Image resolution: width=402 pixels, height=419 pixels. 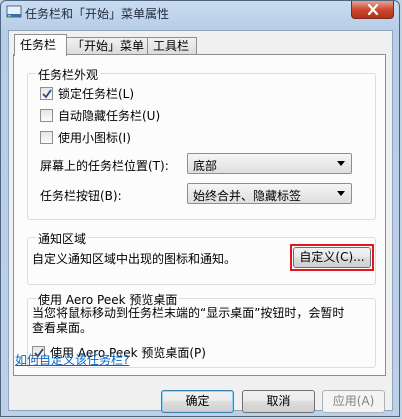 What do you see at coordinates (269, 163) in the screenshot?
I see `taskbar-location-select: 底部` at bounding box center [269, 163].